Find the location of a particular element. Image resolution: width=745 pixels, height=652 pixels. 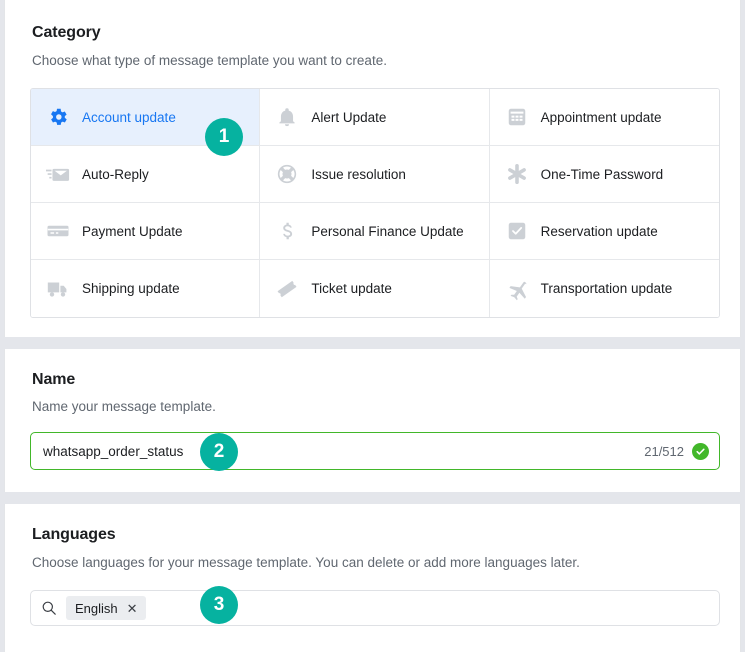

bell-icon is located at coordinates (287, 117).